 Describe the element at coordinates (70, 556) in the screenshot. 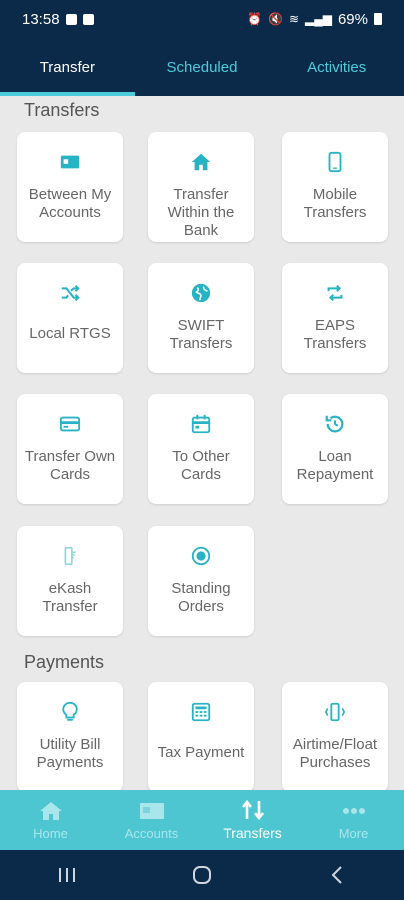

I see `ekash-icon` at that location.